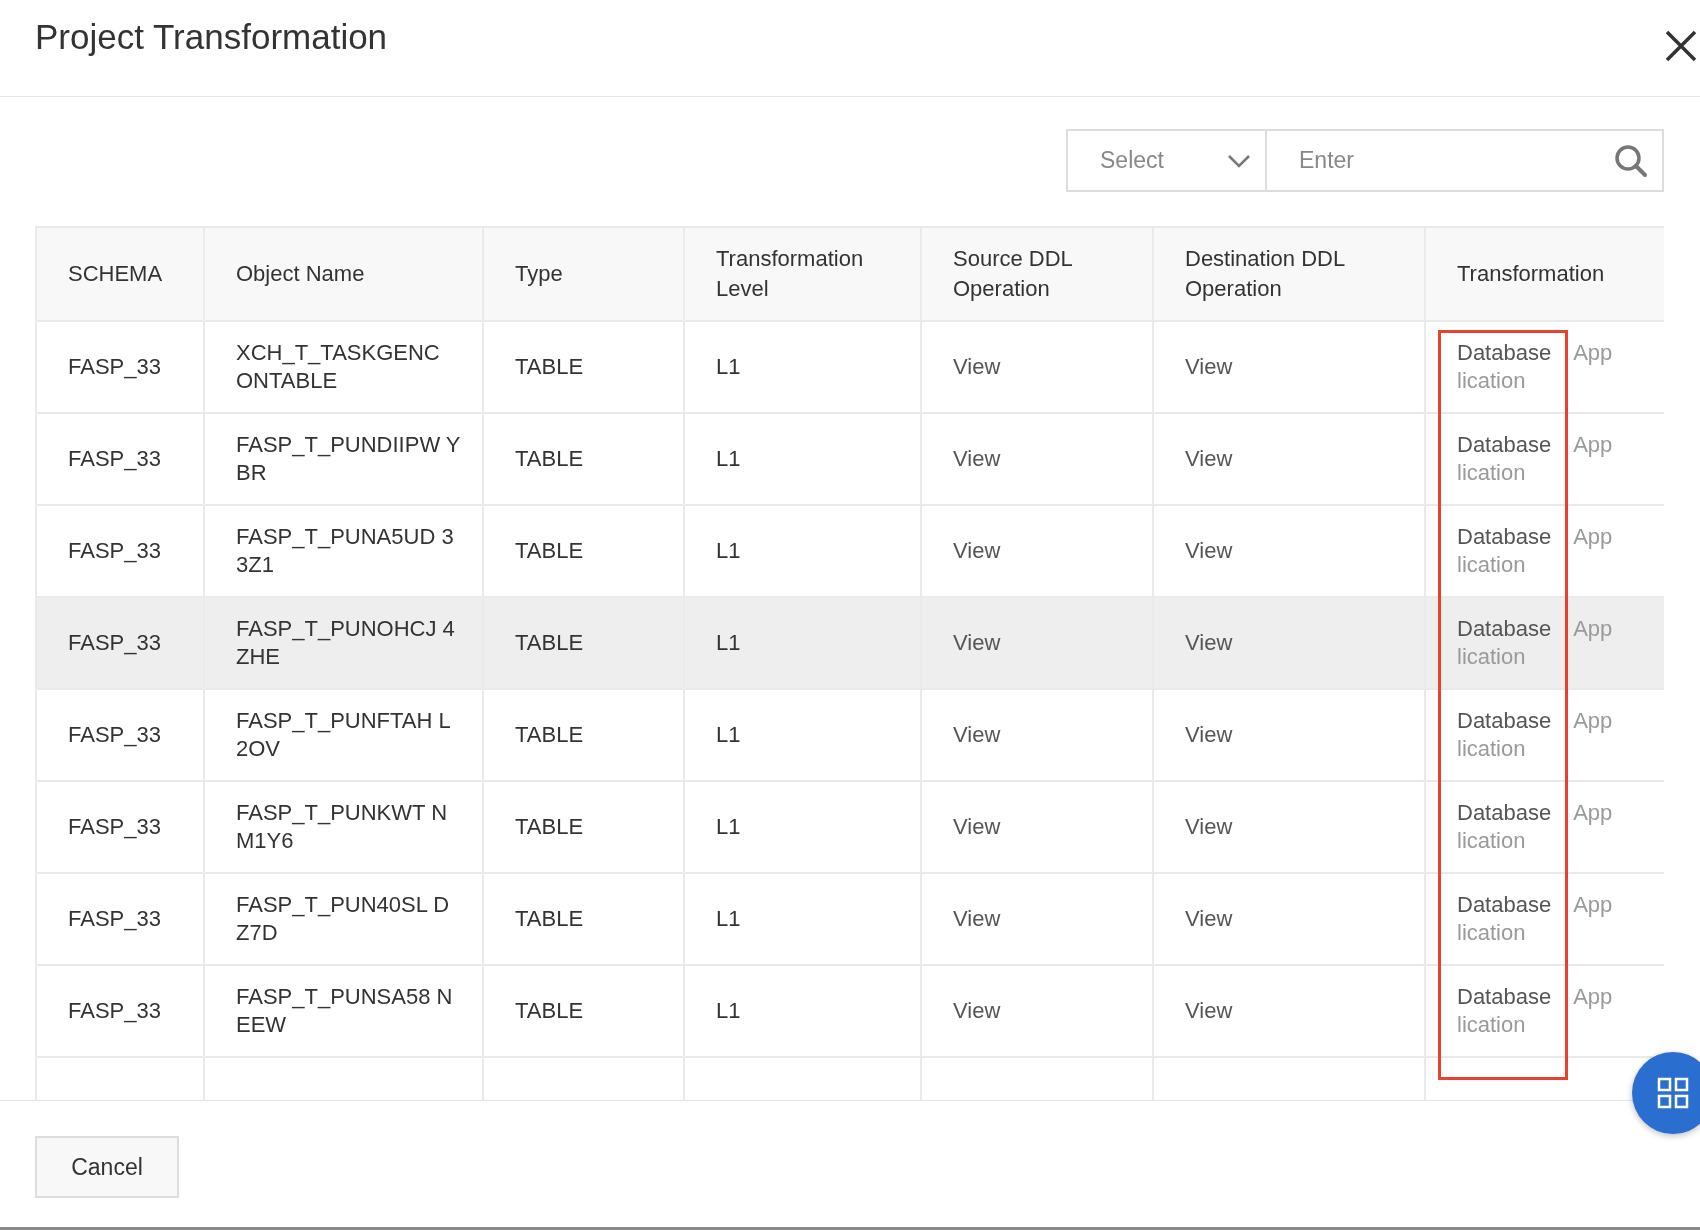 Image resolution: width=1700 pixels, height=1230 pixels. I want to click on search-icon, so click(1631, 161).